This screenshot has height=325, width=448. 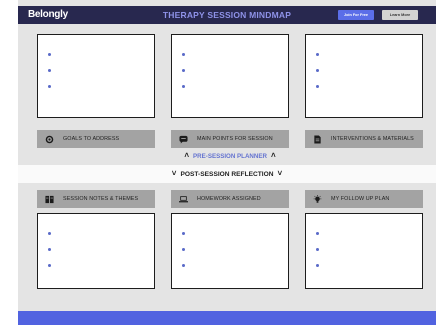 I want to click on pre-session-planner-heading: ˄ PRE-SESSION PLANNER ˄, so click(x=230, y=156).